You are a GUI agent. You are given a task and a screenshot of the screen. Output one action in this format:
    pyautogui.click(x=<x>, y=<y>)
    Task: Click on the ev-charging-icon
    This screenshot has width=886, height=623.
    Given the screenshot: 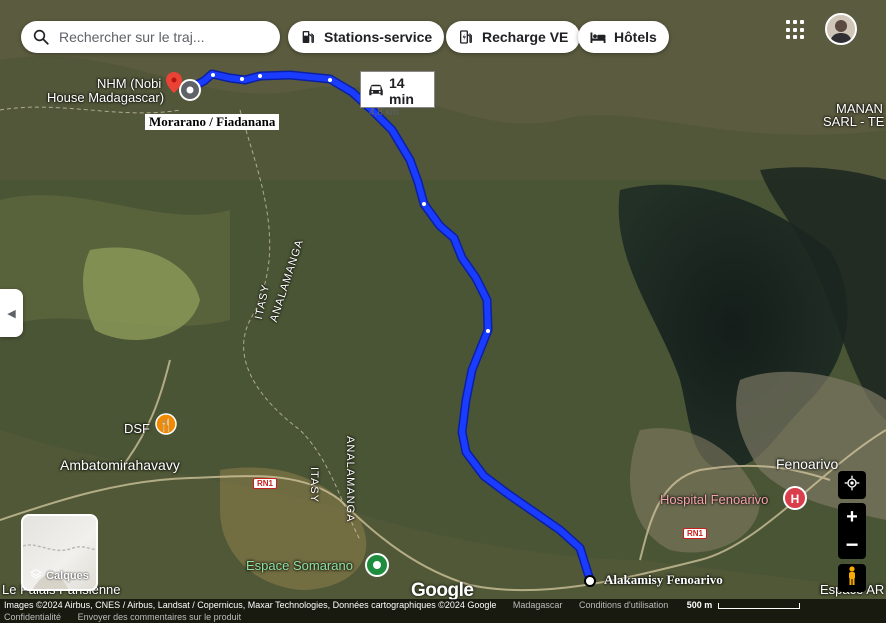 What is the action you would take?
    pyautogui.click(x=466, y=37)
    